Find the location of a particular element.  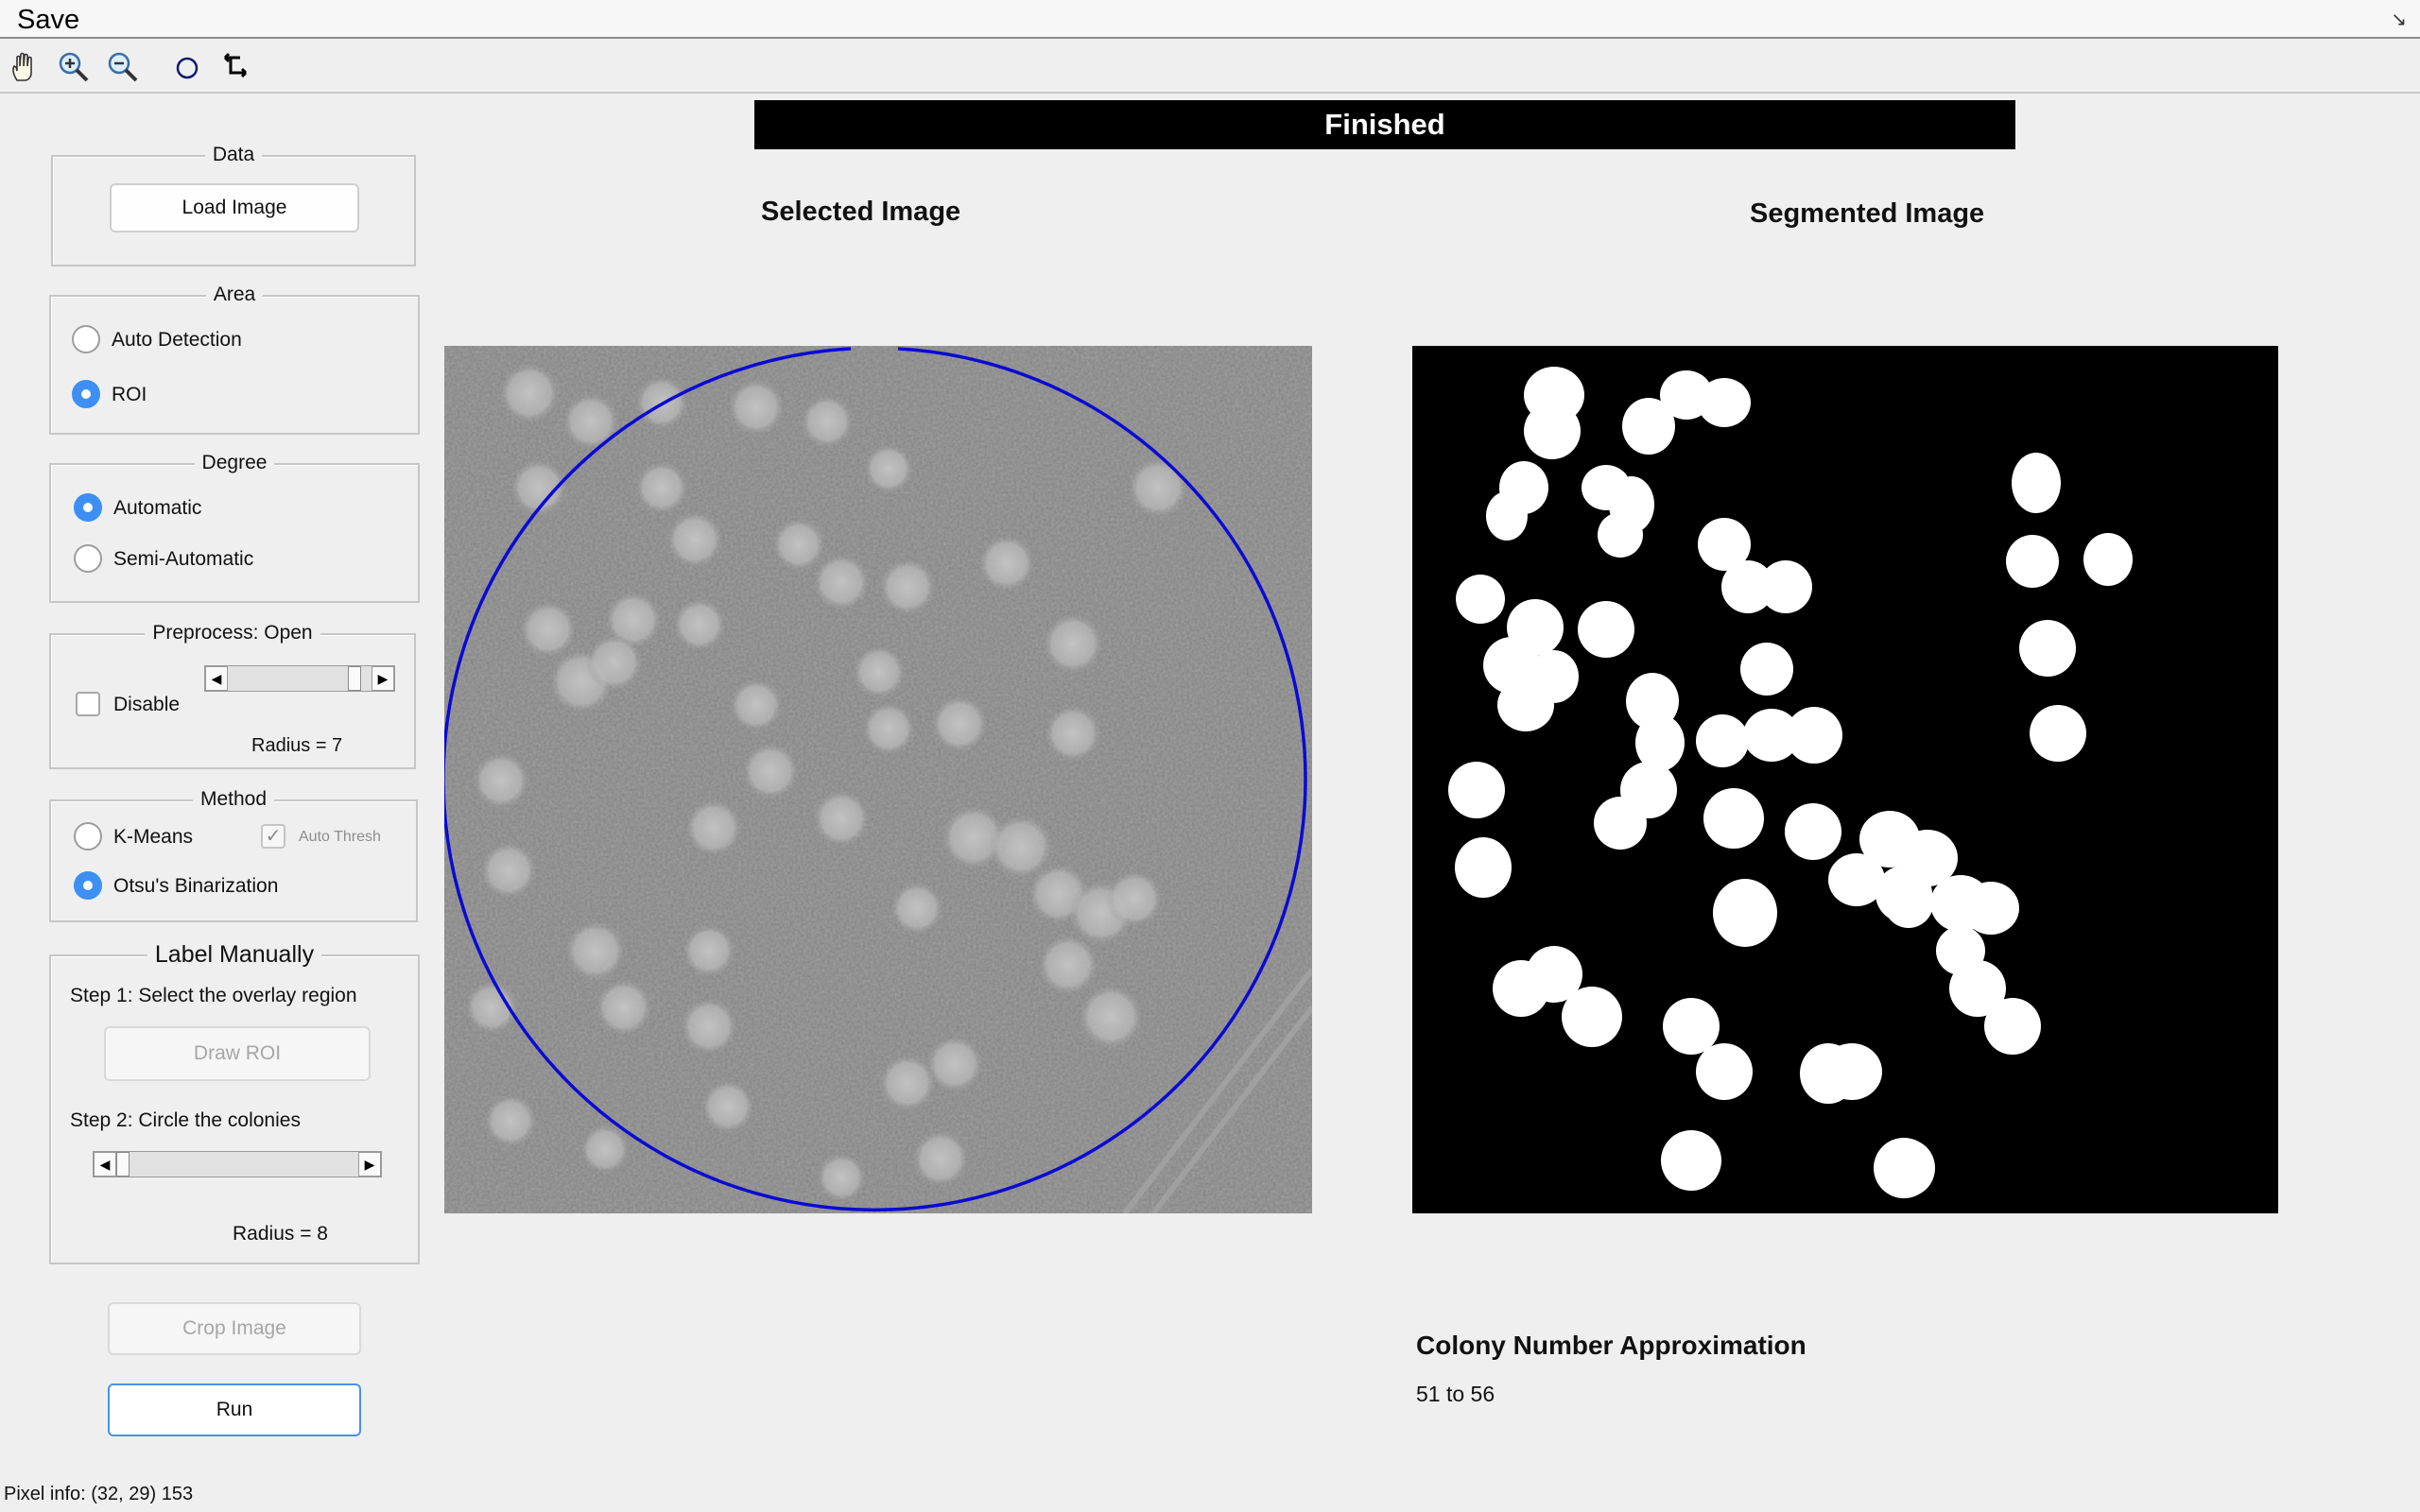

label-manually-title: Label Manually is located at coordinates (234, 954).